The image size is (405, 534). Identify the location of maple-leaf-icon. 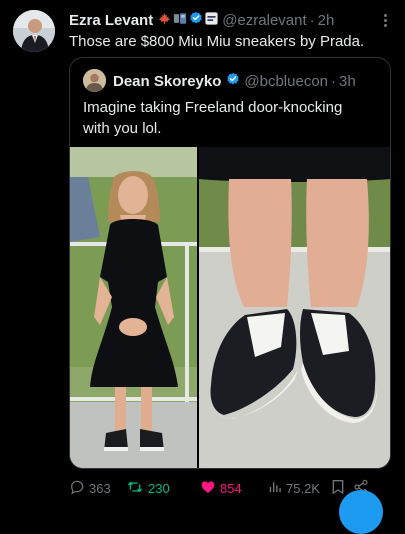
(164, 20).